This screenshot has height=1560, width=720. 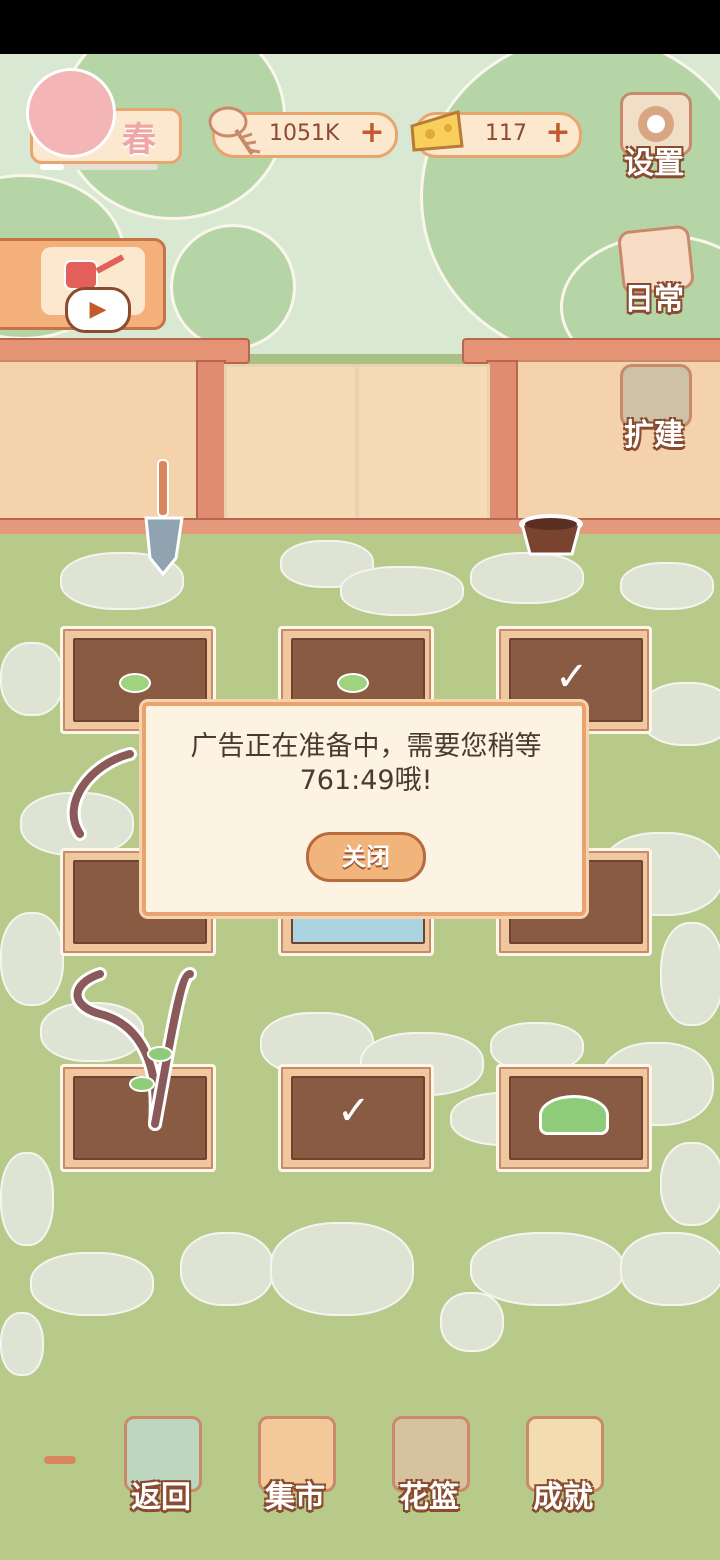 What do you see at coordinates (506, 133) in the screenshot?
I see `cheese-currency-value: 117` at bounding box center [506, 133].